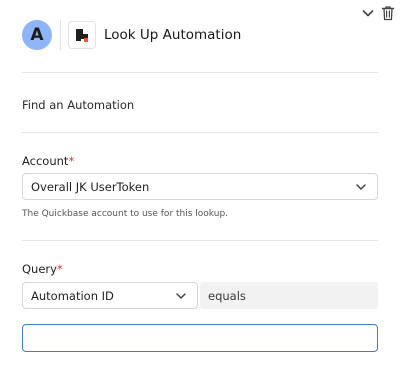  I want to click on page-title: Look Up Automation, so click(173, 35).